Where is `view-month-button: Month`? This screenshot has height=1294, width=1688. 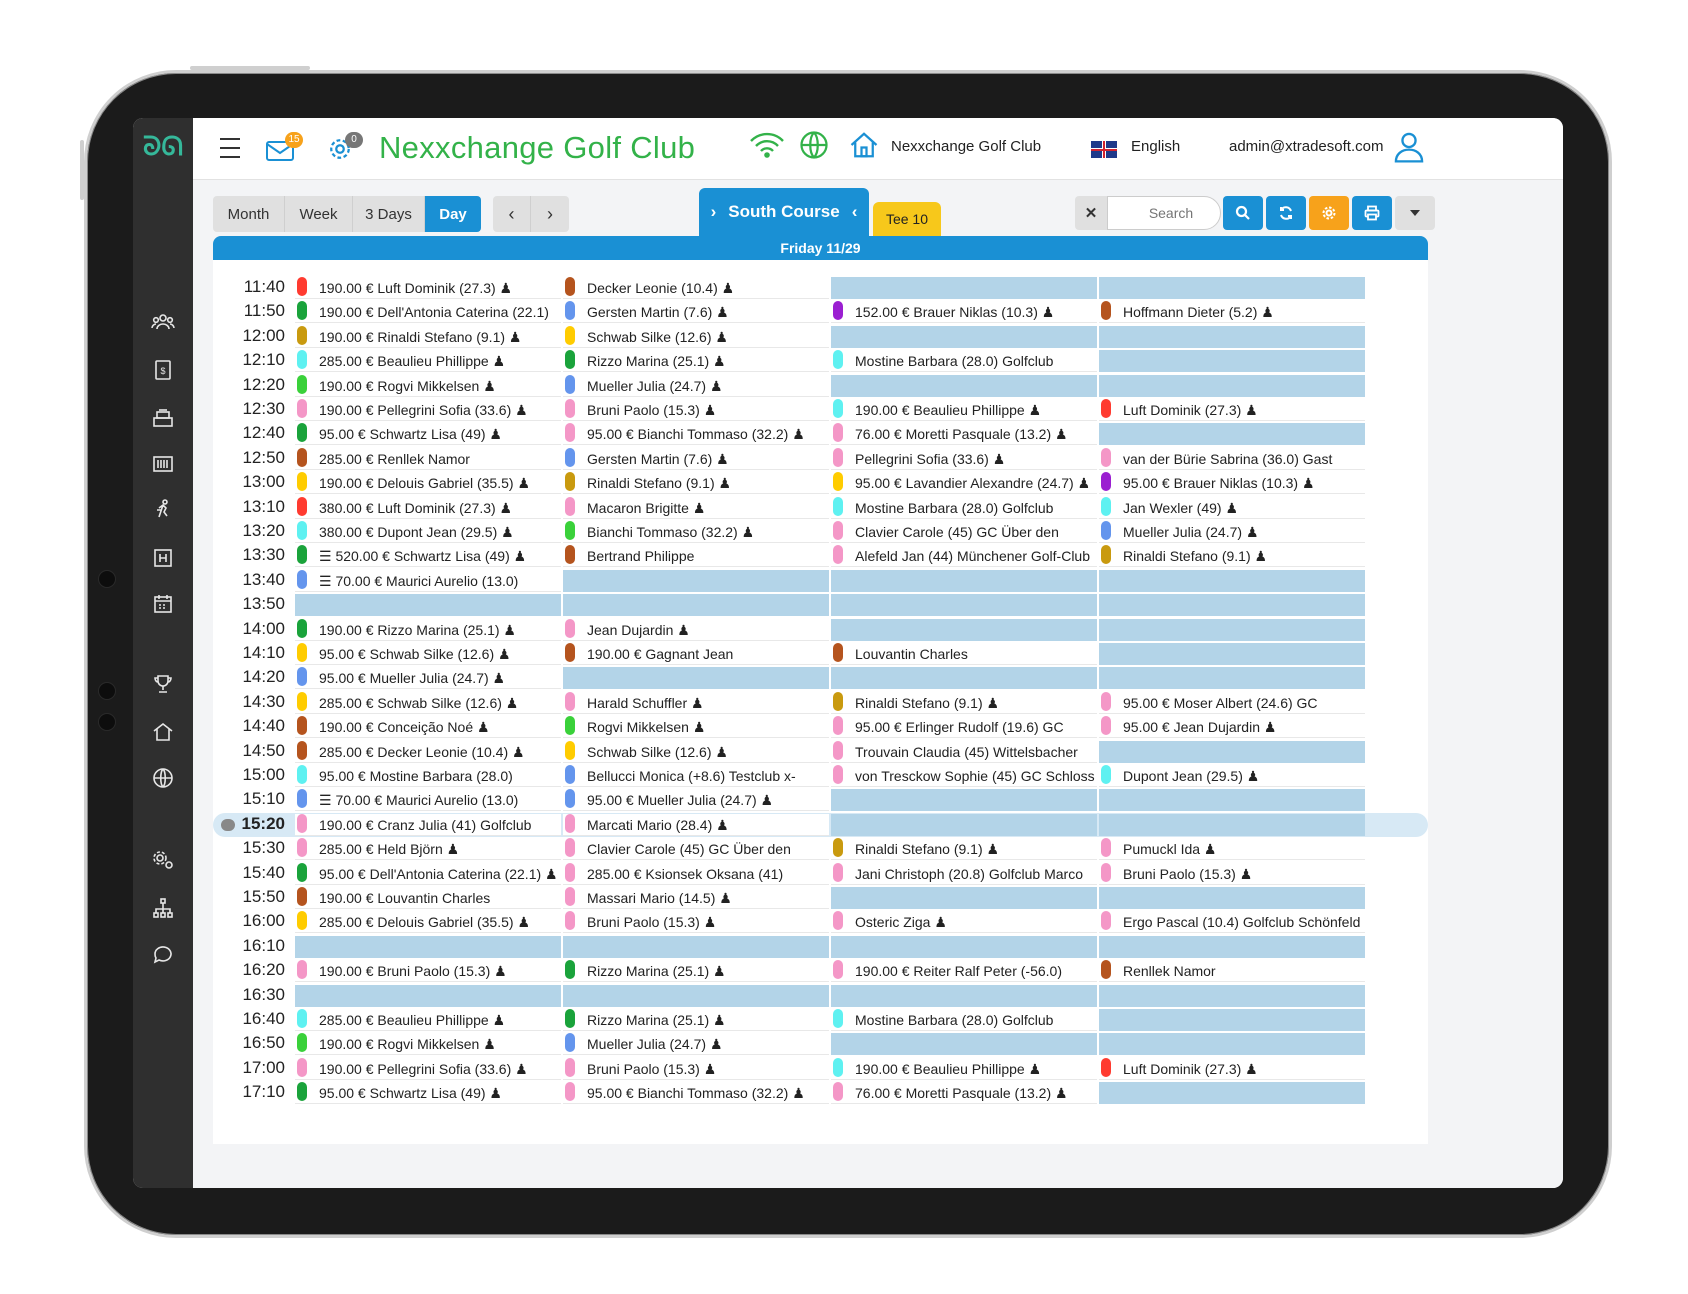 view-month-button: Month is located at coordinates (249, 214).